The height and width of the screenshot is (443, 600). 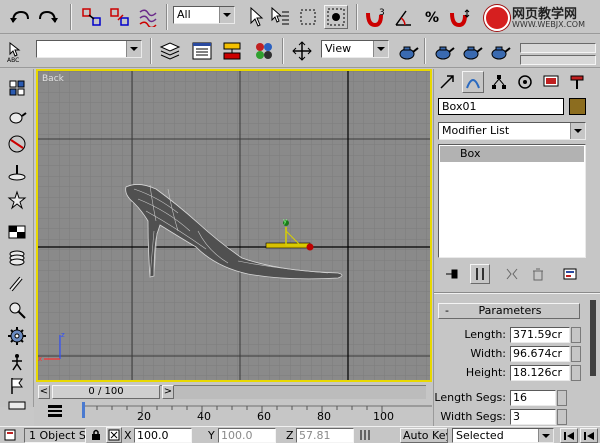 I want to click on length-spinner-arrows, so click(x=576, y=335).